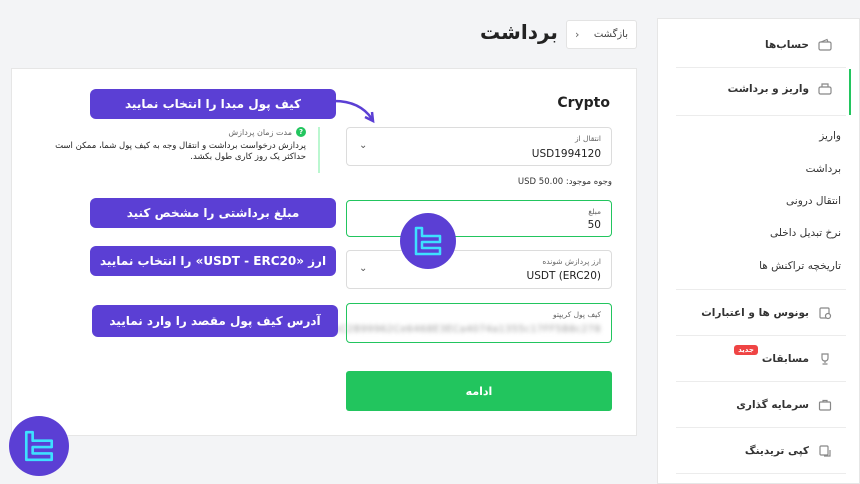  What do you see at coordinates (583, 103) in the screenshot?
I see `method-title: Crypto` at bounding box center [583, 103].